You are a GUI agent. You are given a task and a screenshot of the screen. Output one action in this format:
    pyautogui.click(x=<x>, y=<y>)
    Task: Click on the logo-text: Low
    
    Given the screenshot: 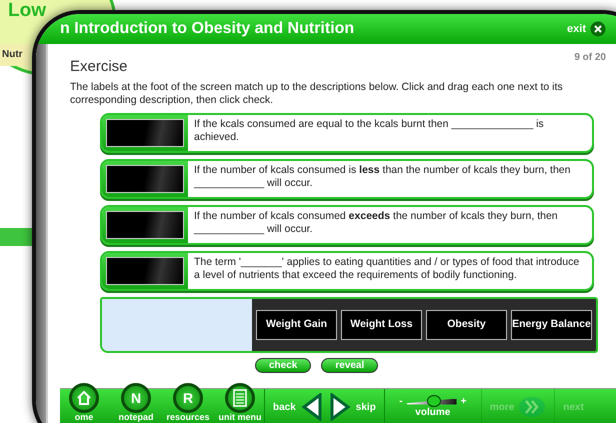 What is the action you would take?
    pyautogui.click(x=27, y=11)
    